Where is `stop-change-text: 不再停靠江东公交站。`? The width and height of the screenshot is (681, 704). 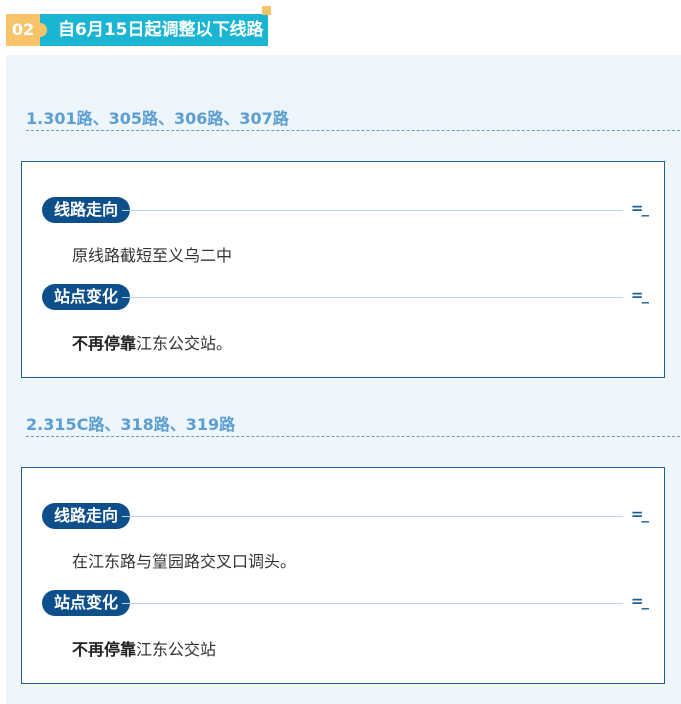 stop-change-text: 不再停靠江东公交站。 is located at coordinates (152, 342).